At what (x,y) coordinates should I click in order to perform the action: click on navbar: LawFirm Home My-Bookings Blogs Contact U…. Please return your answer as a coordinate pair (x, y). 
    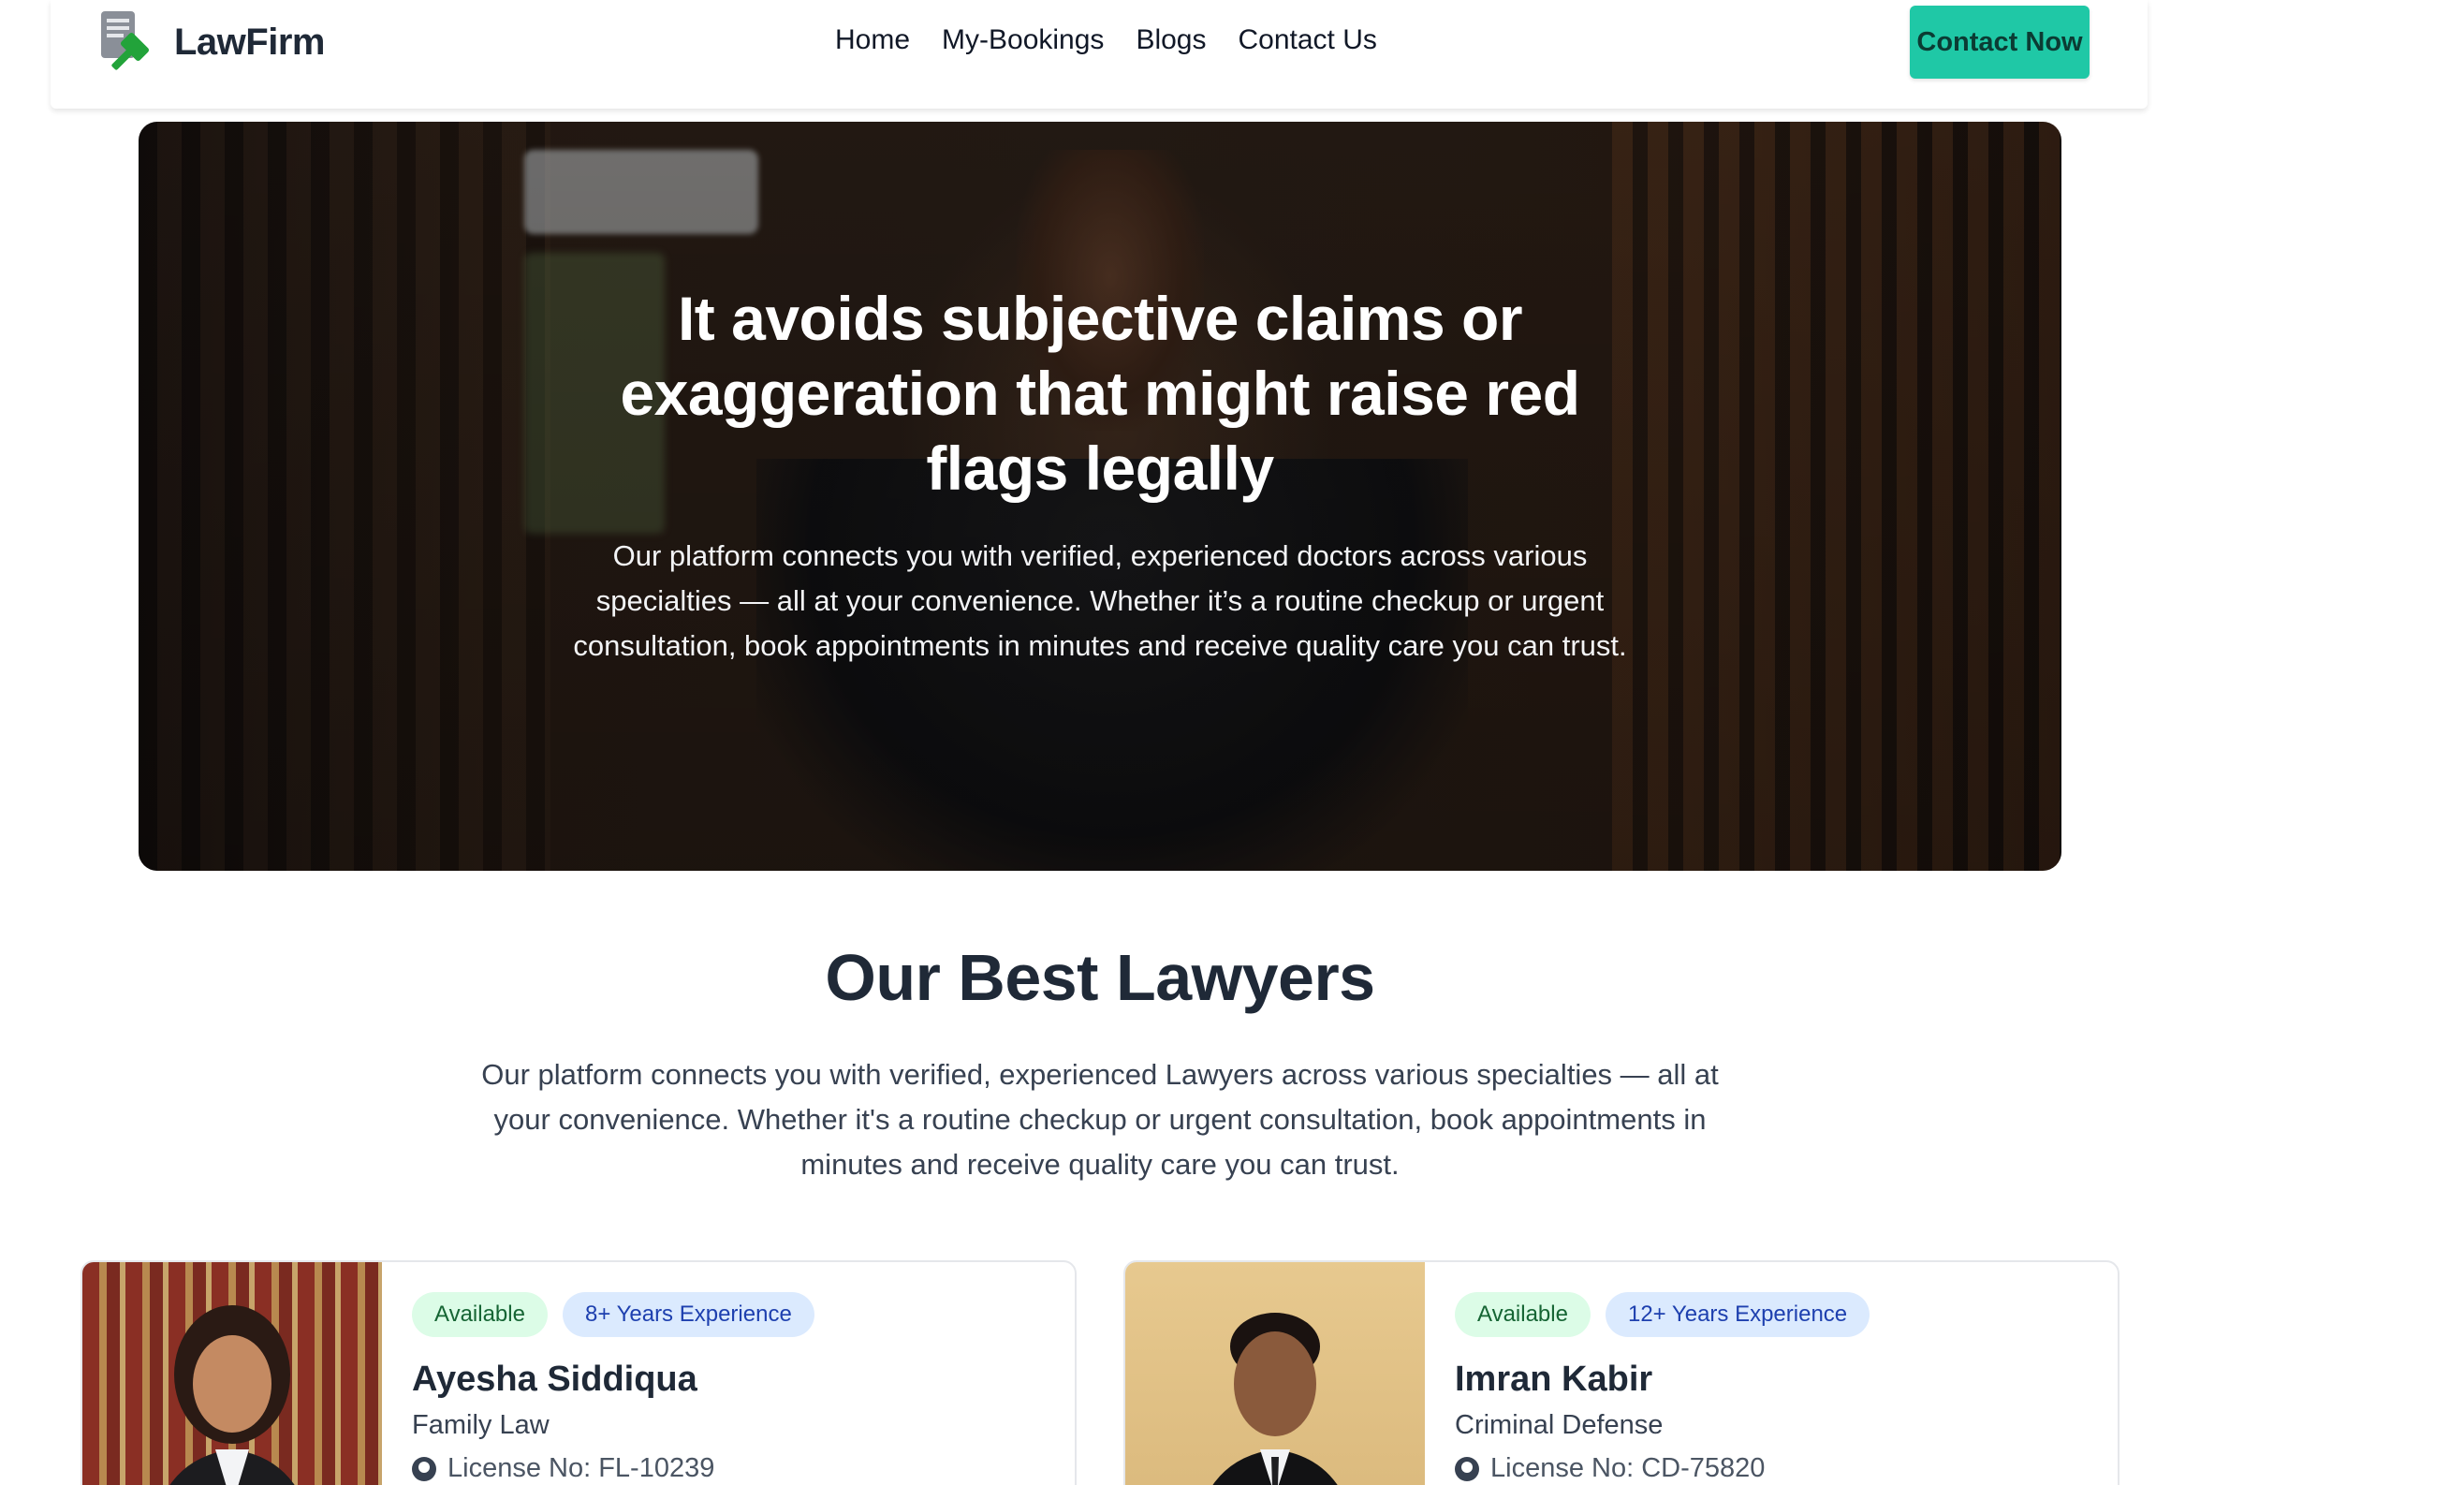
    Looking at the image, I should click on (1099, 54).